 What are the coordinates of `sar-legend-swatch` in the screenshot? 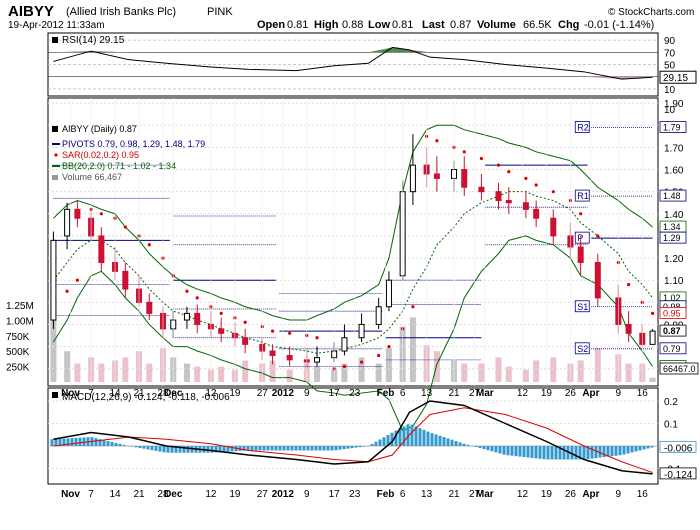 It's located at (56, 155).